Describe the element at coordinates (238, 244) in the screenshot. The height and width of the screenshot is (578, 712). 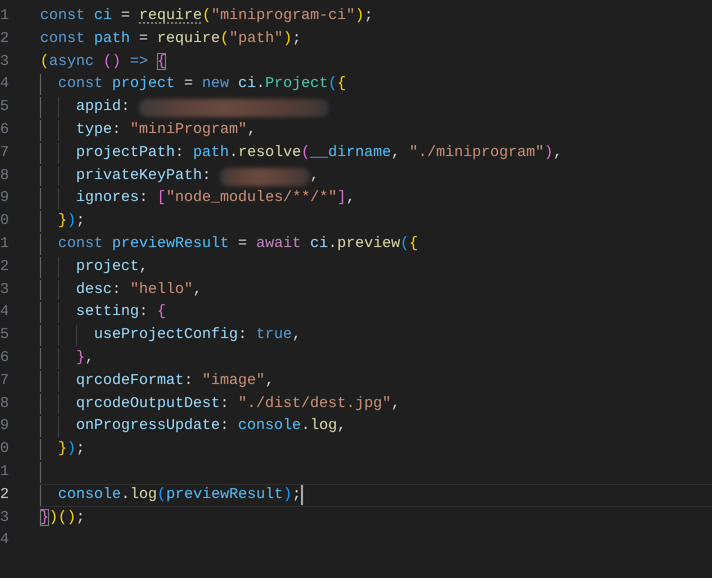
I see `code-text: const previewResult = await ci.preview({` at that location.